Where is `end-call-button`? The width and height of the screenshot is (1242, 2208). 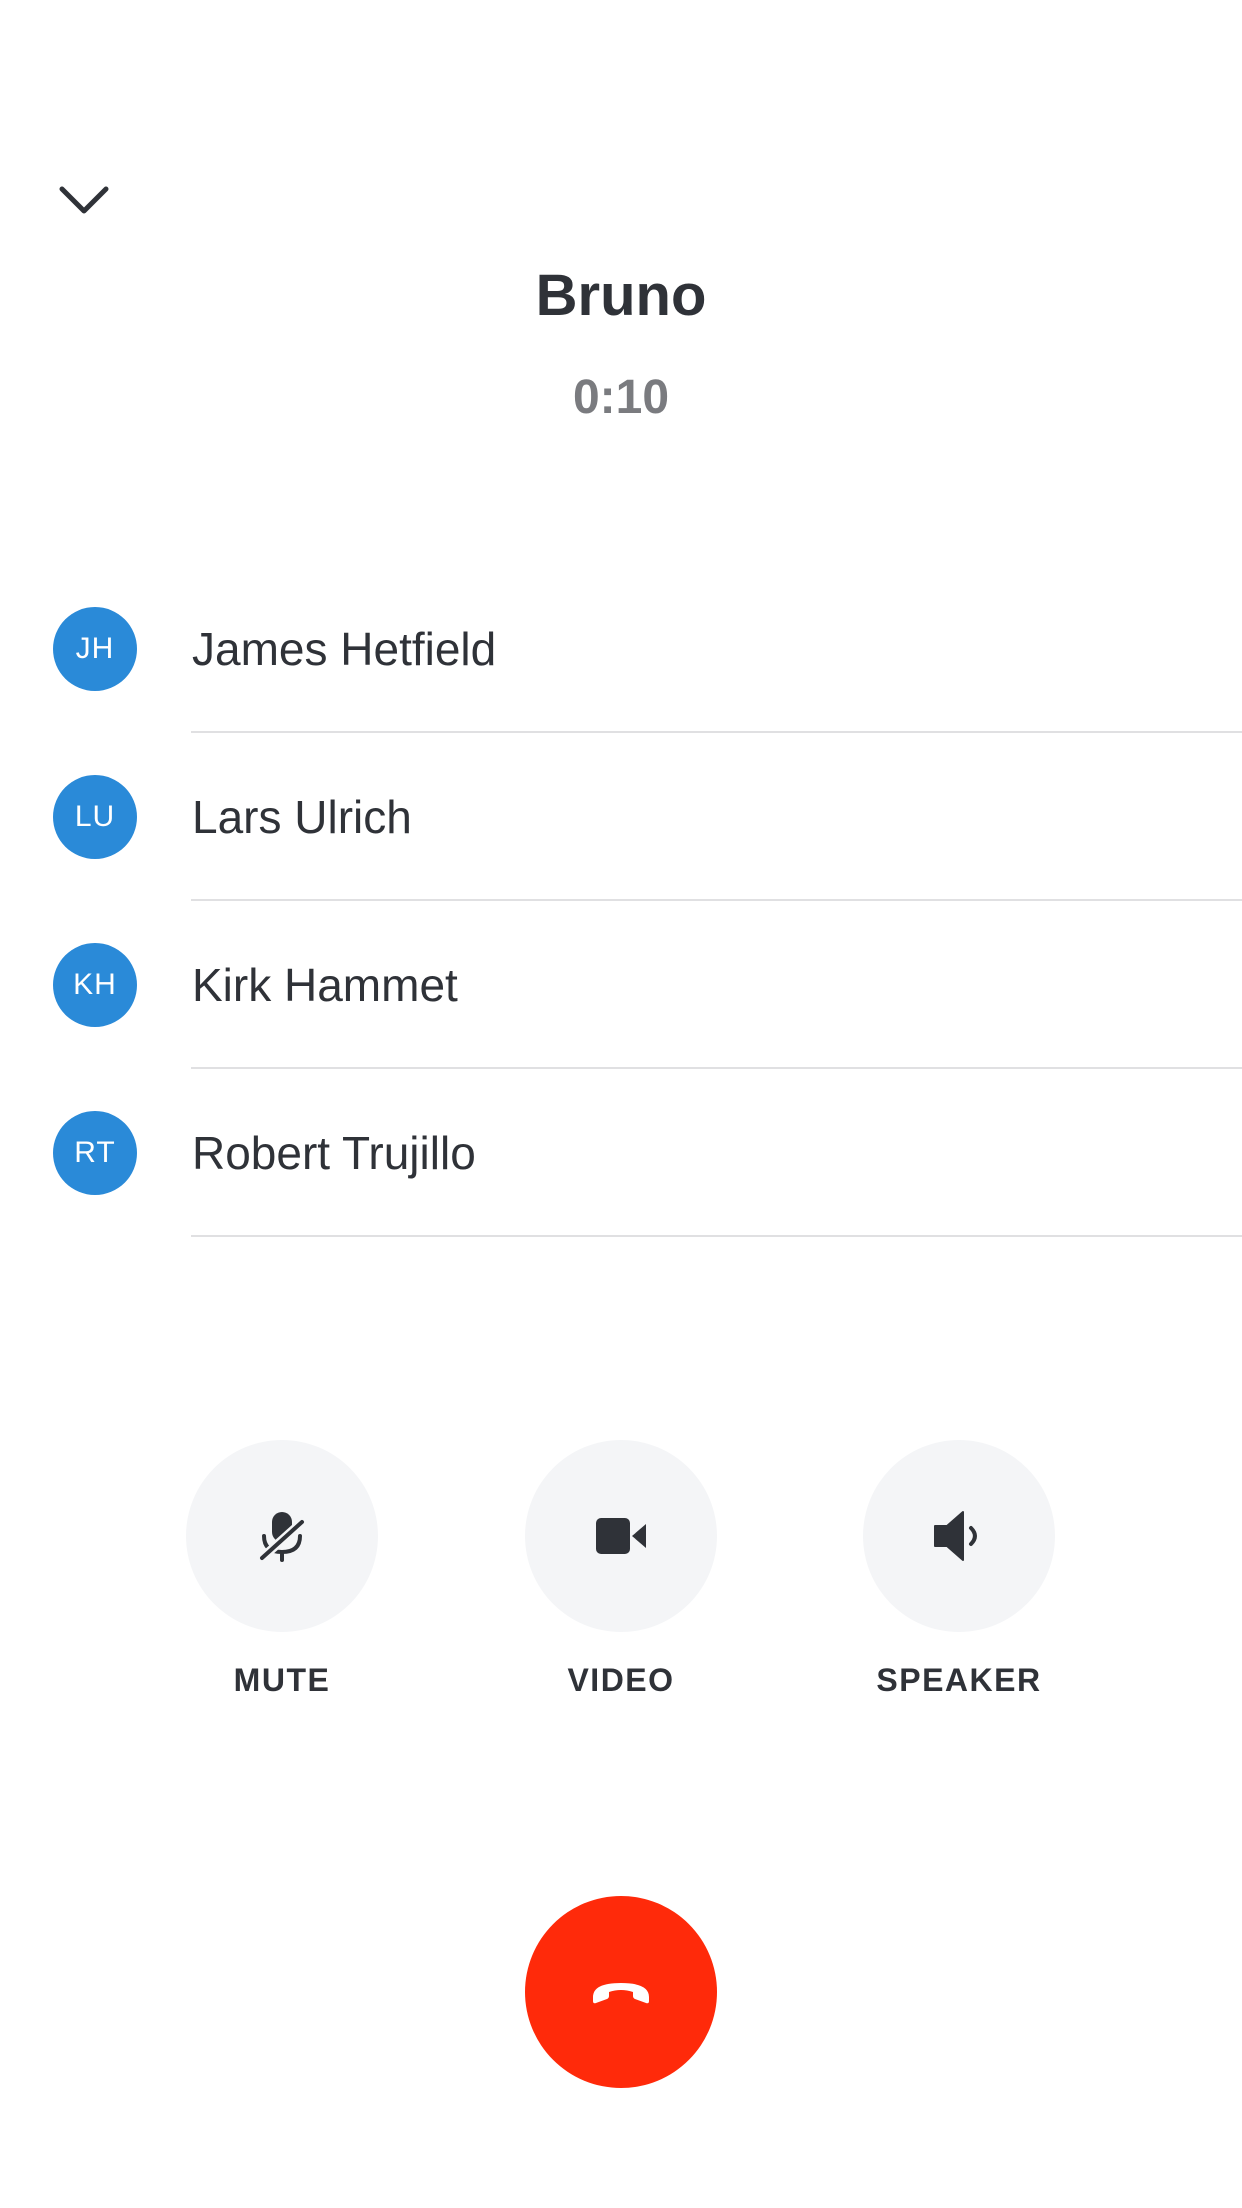
end-call-button is located at coordinates (621, 1992).